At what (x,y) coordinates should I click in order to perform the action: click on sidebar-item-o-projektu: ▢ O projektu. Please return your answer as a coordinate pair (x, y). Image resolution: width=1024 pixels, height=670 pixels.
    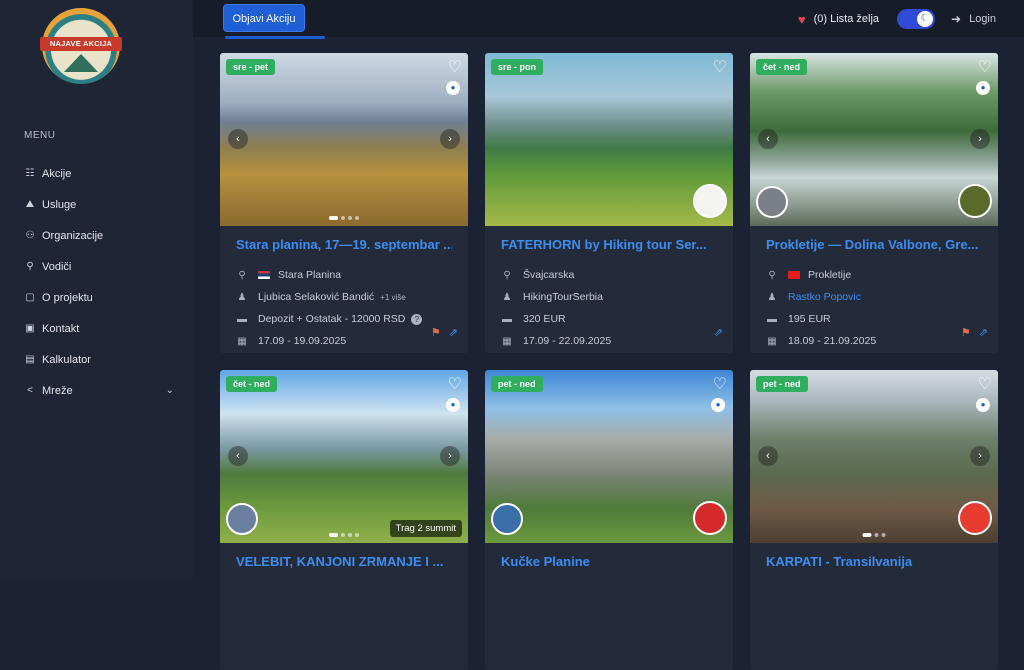
    Looking at the image, I should click on (99, 297).